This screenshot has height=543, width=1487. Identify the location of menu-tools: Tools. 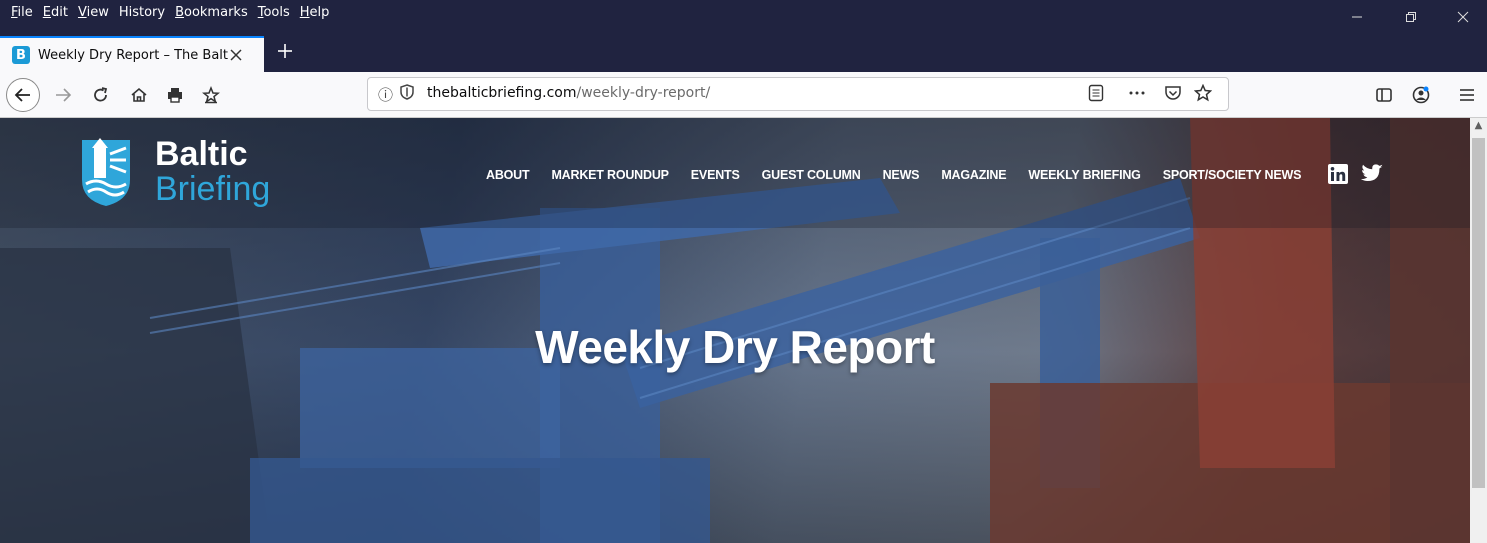
(274, 13).